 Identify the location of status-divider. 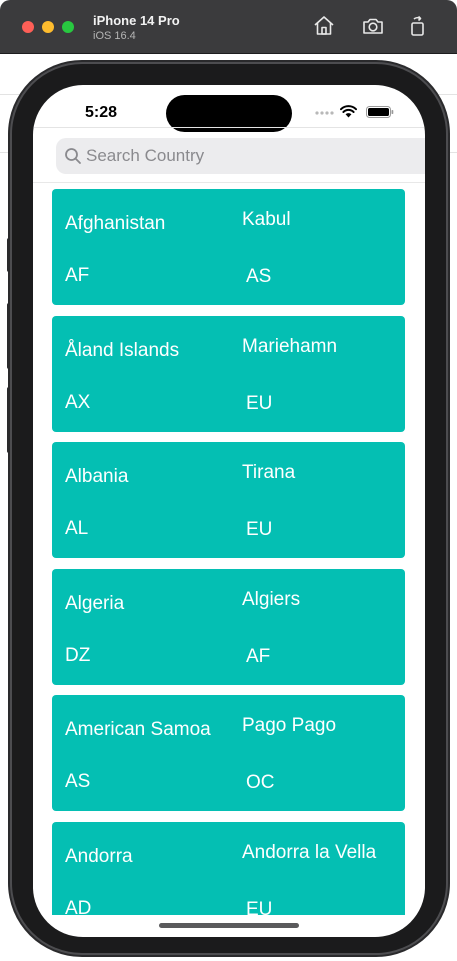
(229, 127).